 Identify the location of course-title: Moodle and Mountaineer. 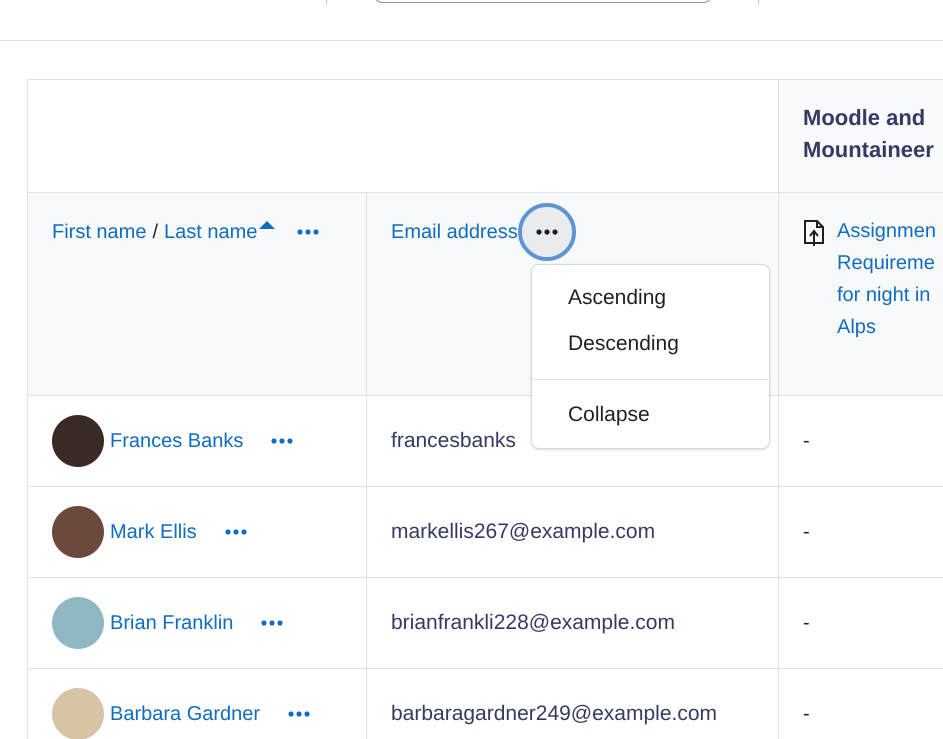
(869, 134).